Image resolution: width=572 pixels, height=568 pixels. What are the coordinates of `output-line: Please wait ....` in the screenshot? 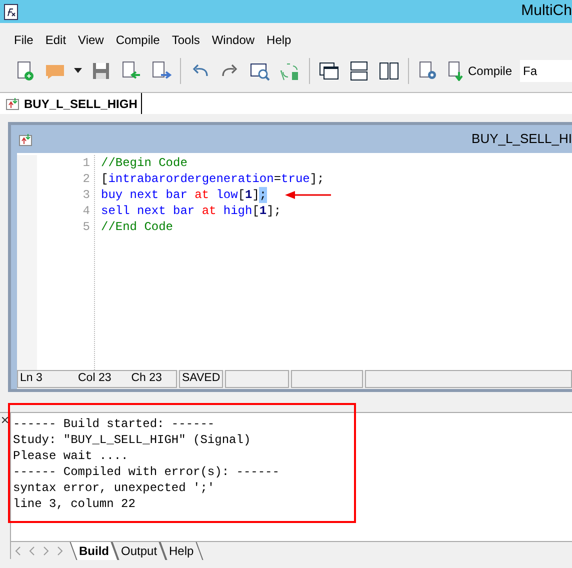 It's located at (71, 456).